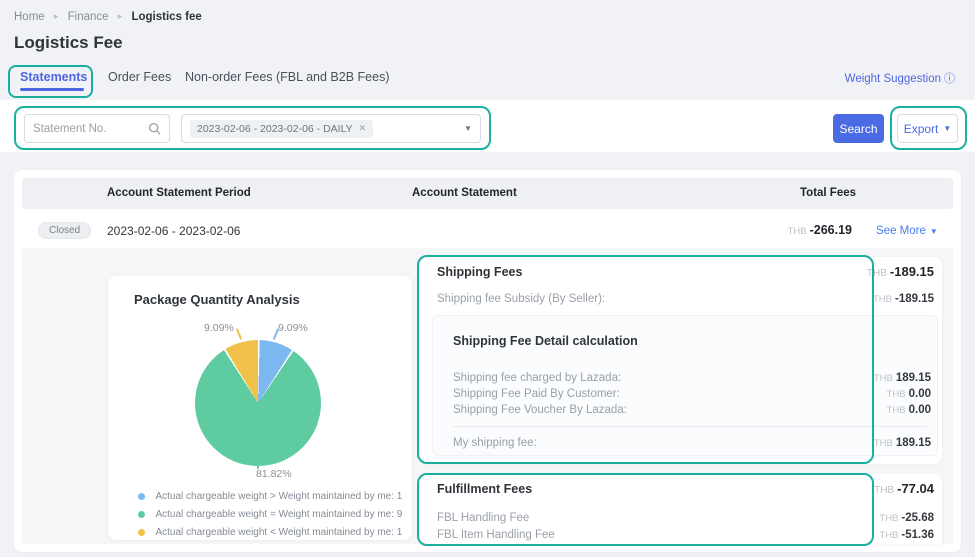 The image size is (975, 557). I want to click on my-shipping-fee-label: My shipping fee:, so click(495, 443).